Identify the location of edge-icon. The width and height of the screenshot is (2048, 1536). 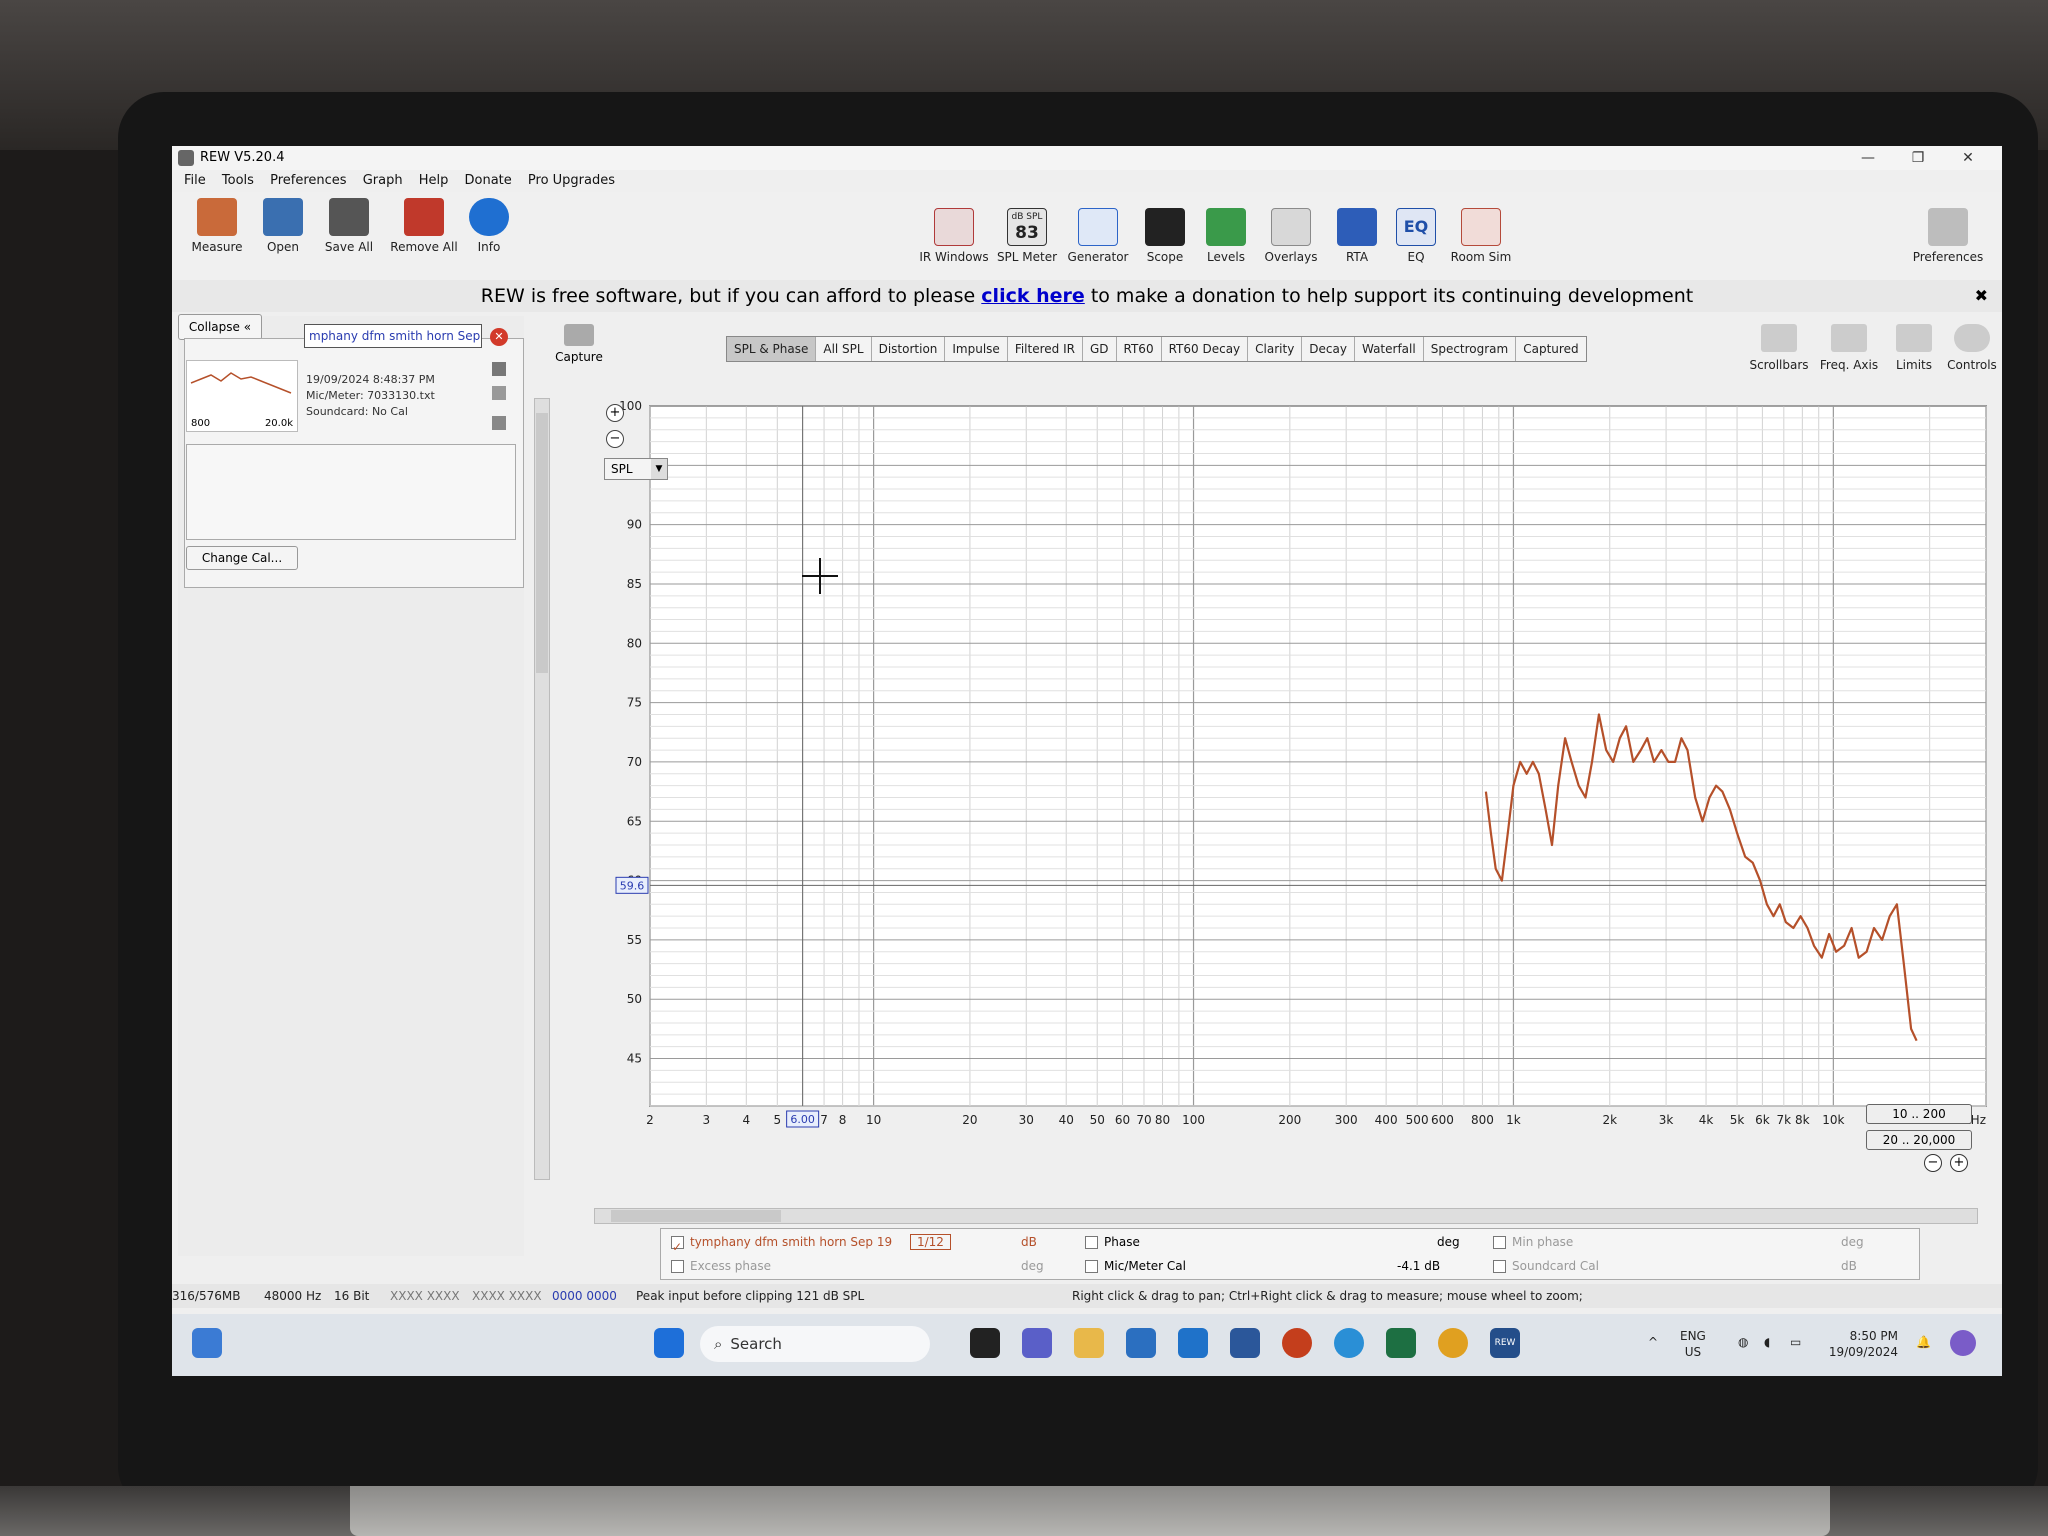
(1349, 1343).